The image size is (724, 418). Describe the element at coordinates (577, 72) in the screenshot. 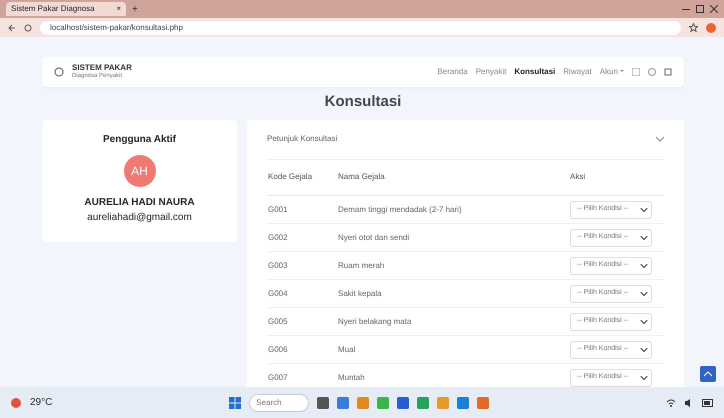

I see `nav-link: Riwayat` at that location.